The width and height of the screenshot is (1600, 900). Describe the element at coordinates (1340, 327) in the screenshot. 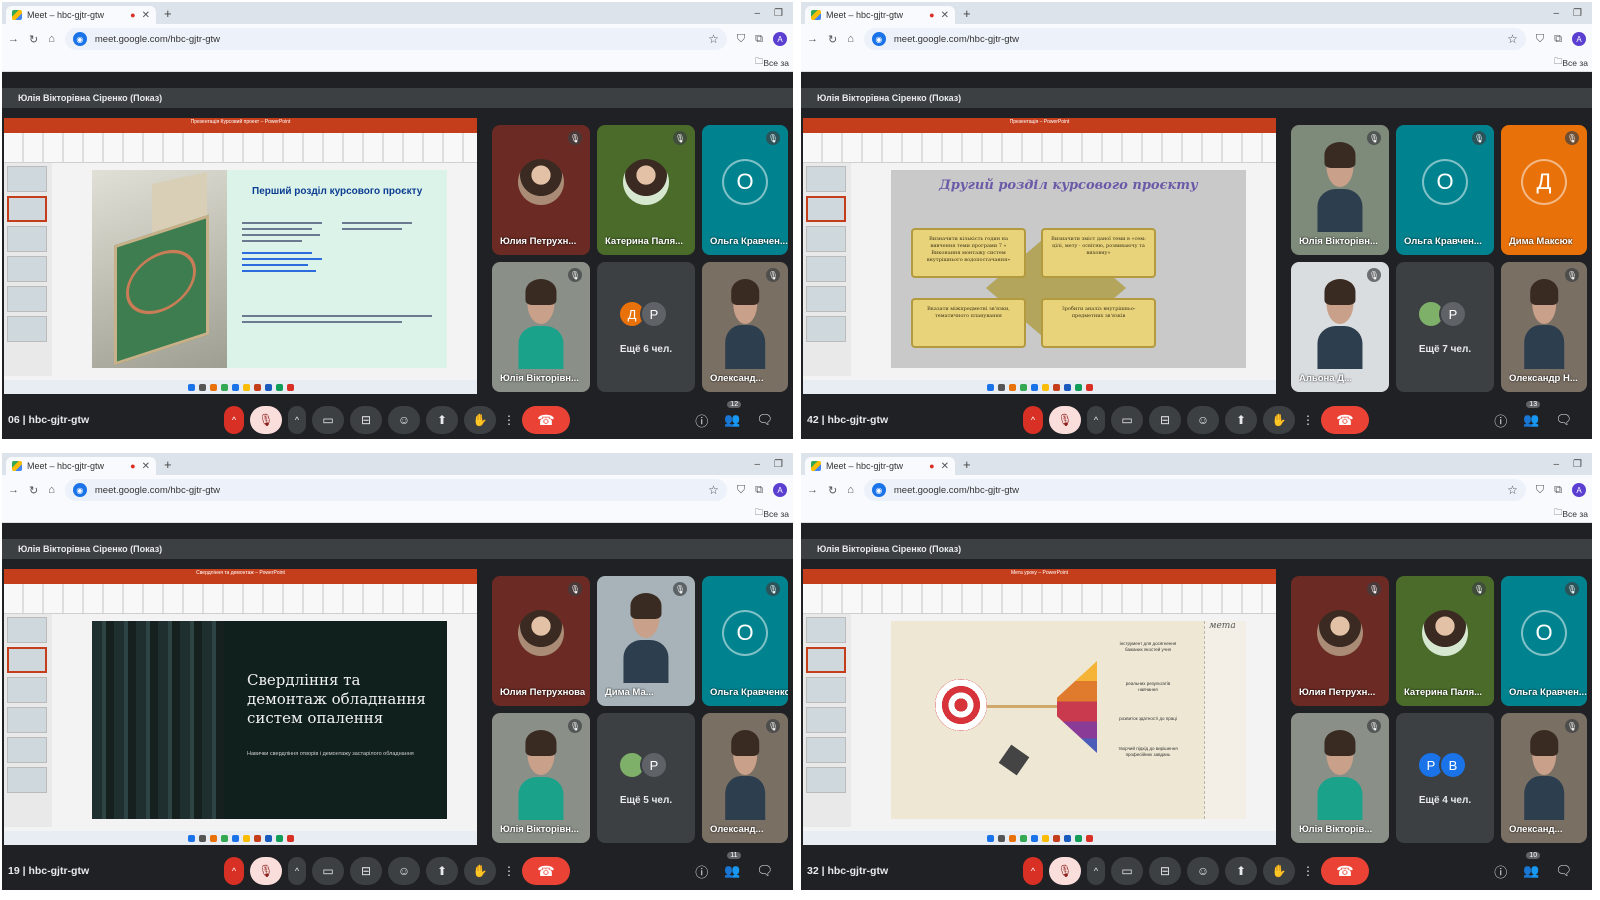

I see `participant-tile: Альона Д... 🎙` at that location.